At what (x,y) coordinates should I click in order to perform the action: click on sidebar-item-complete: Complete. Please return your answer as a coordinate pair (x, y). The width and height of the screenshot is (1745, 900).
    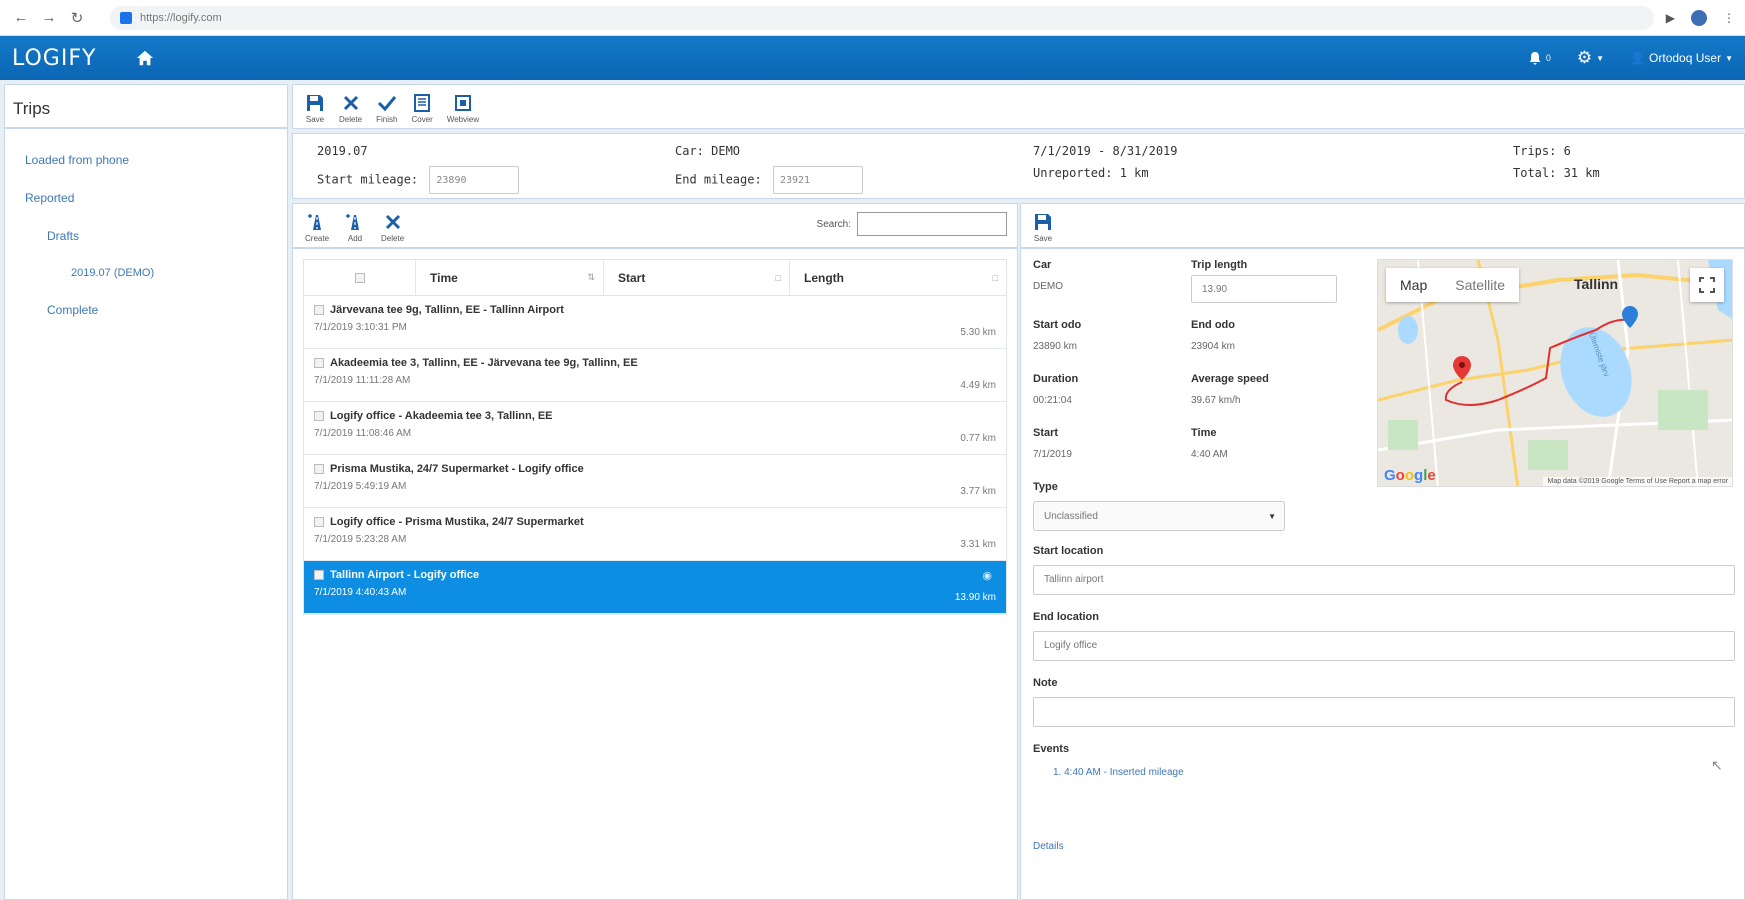
    Looking at the image, I should click on (146, 310).